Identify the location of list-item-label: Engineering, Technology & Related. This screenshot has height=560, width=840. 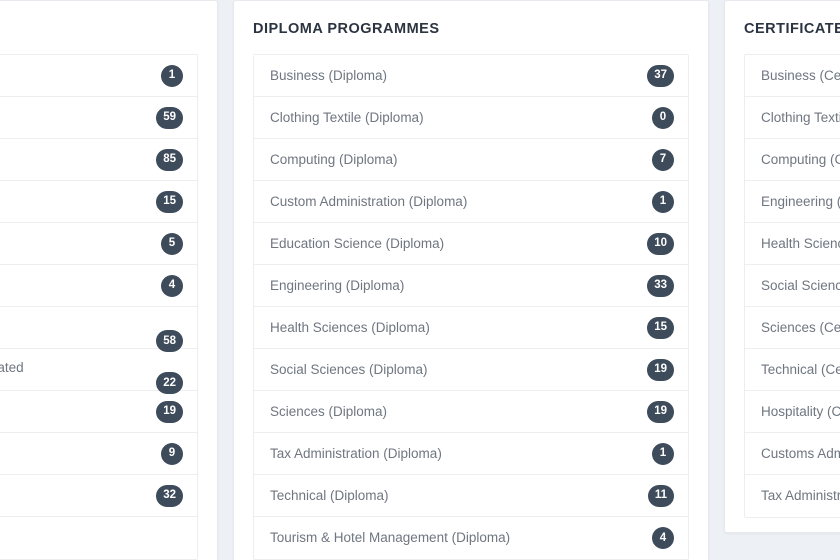
(78, 326).